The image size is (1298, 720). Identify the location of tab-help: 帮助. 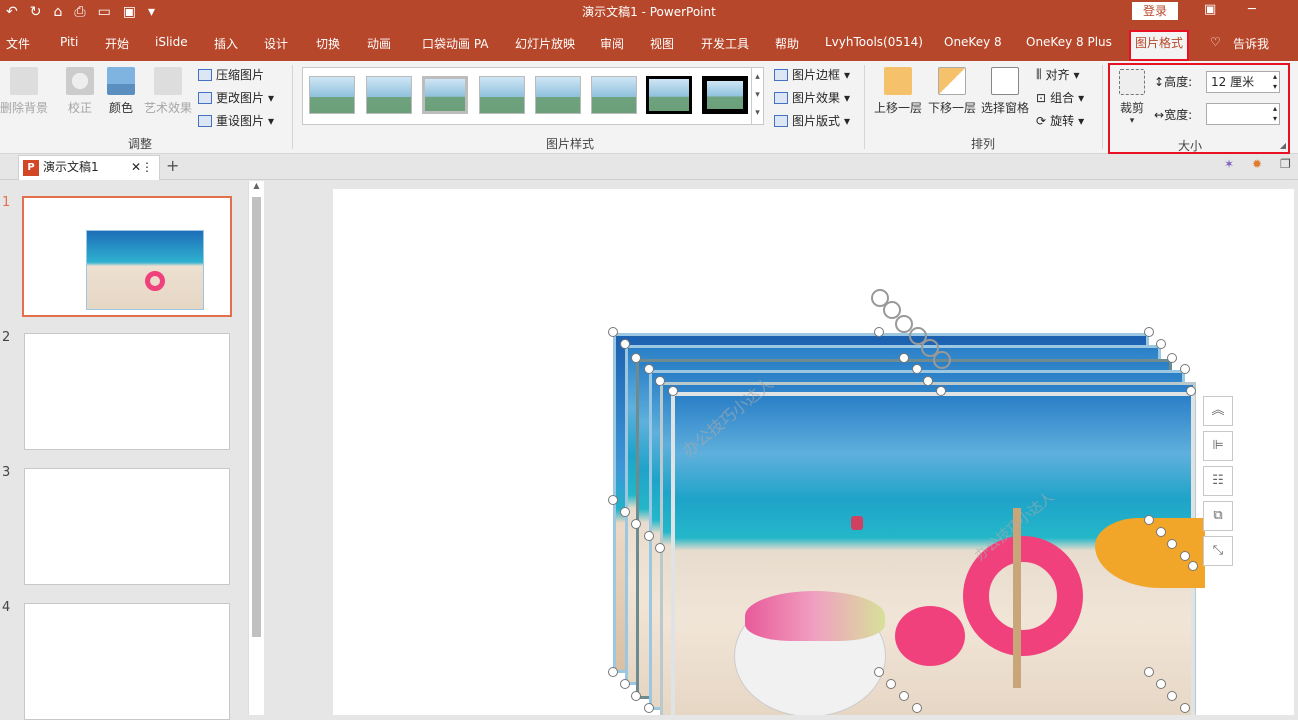
(787, 43).